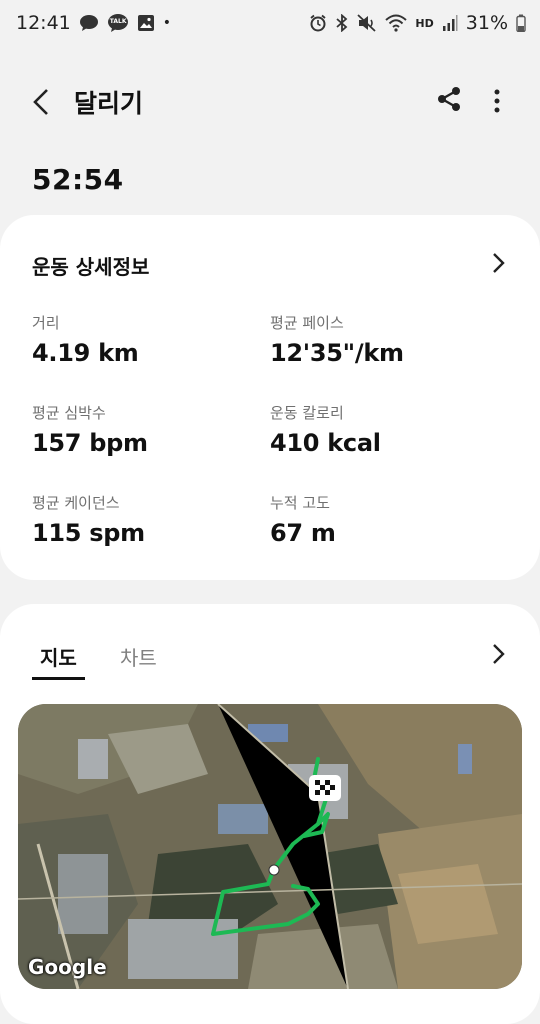  I want to click on stat-average-heart-rate: 평균 심박수 157 bpm, so click(90, 429).